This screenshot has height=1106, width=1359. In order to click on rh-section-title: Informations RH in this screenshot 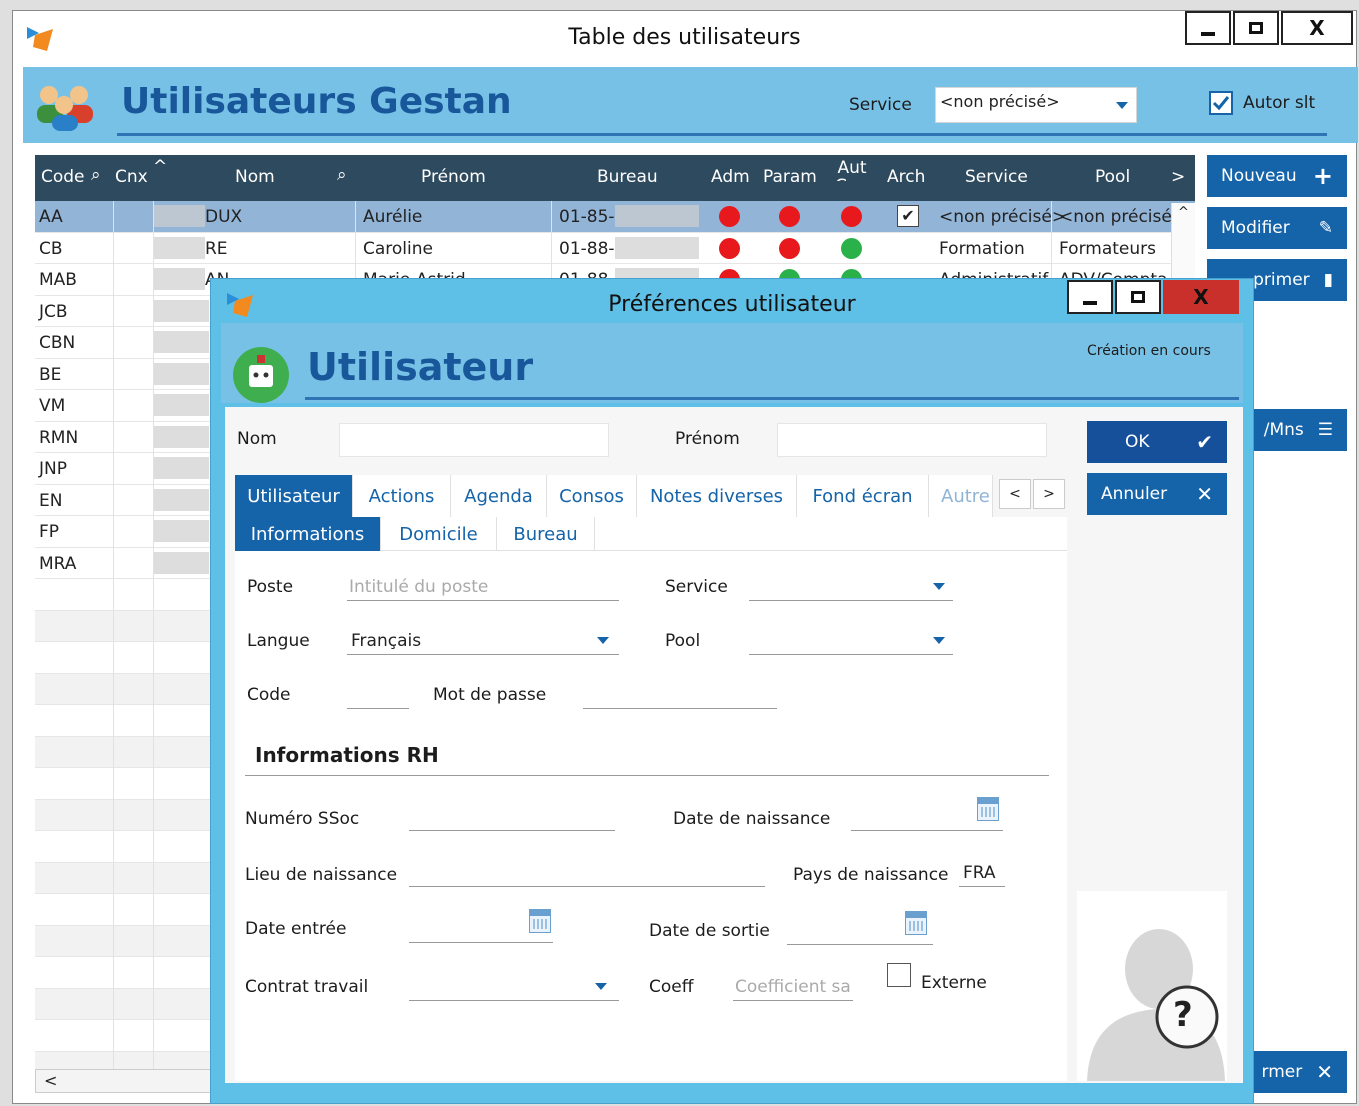, I will do `click(347, 755)`.